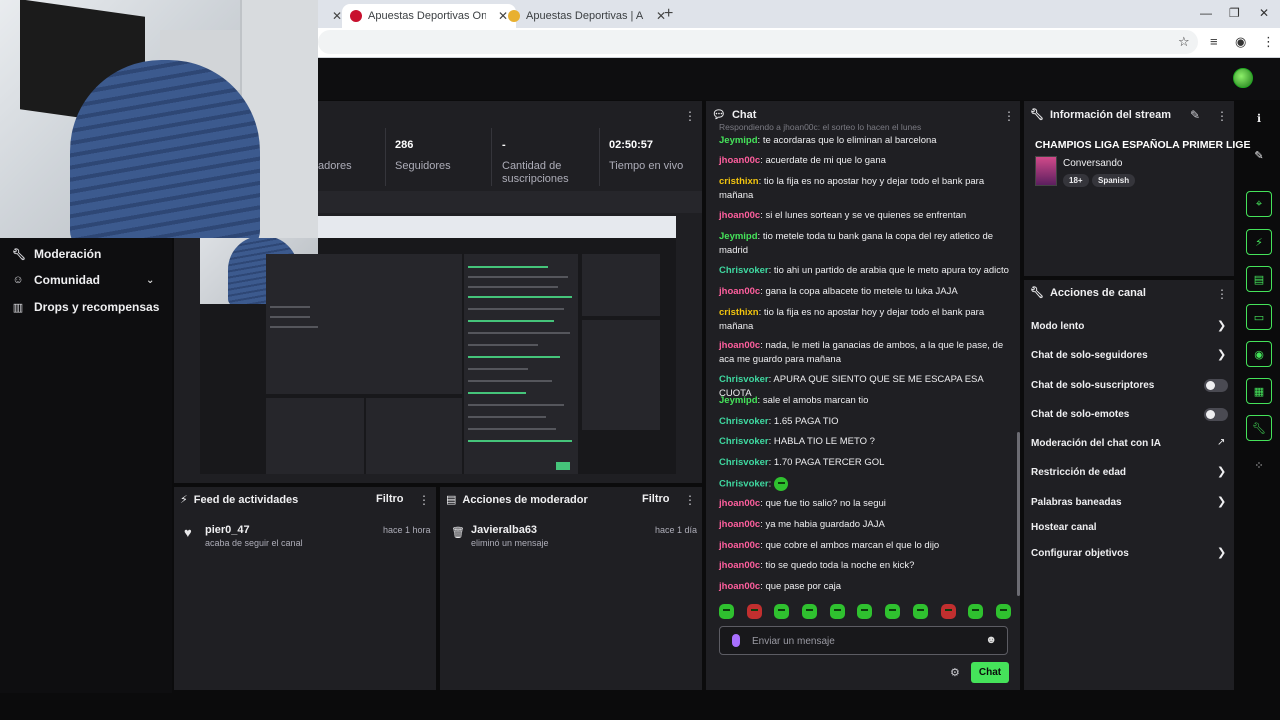 This screenshot has height=720, width=1280. Describe the element at coordinates (1089, 355) in the screenshot. I see `action-followers-only: Chat de solo-seguidores` at that location.